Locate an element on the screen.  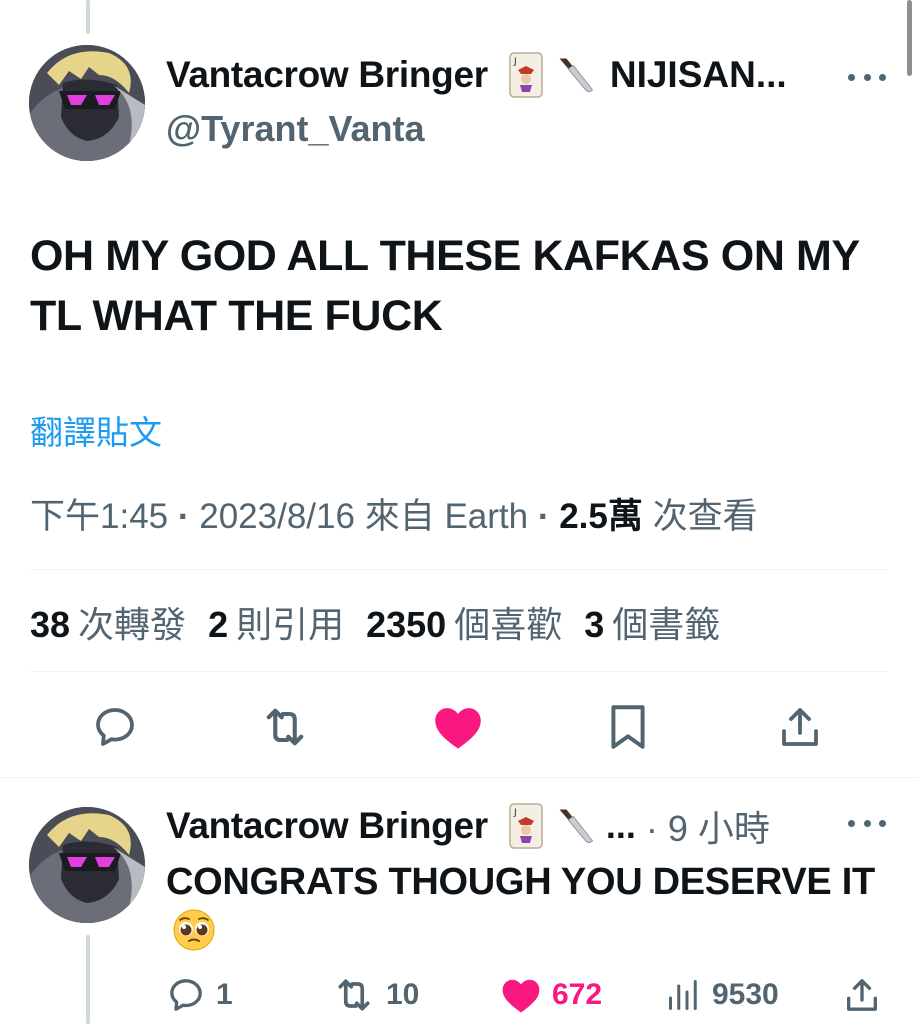
stat-label: 次轉發 is located at coordinates (132, 624).